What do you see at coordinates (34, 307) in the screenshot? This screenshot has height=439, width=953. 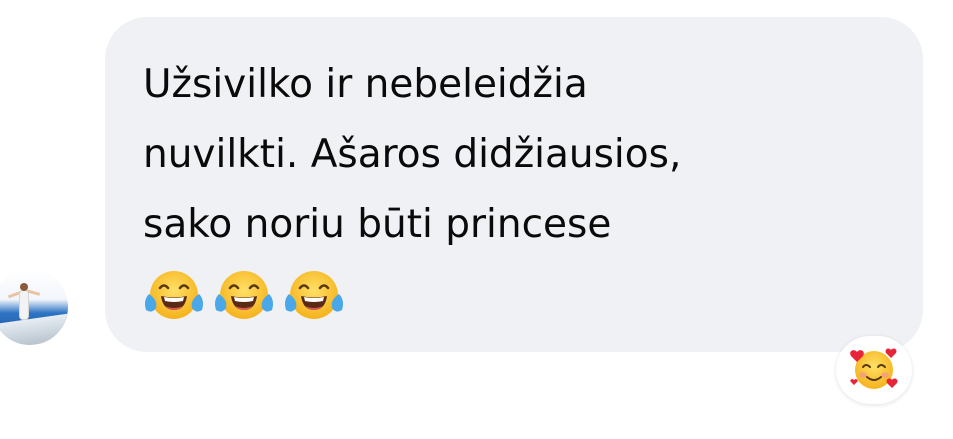 I see `sender-avatar` at bounding box center [34, 307].